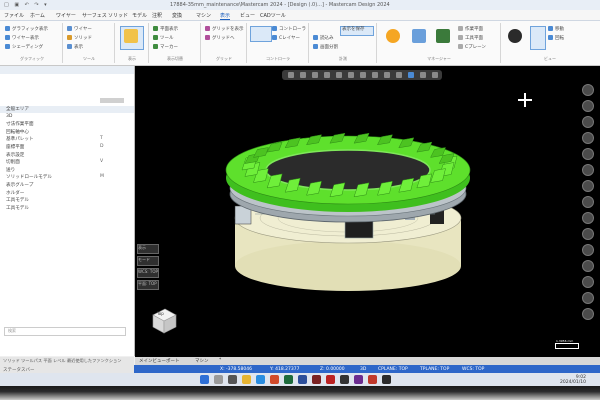 This screenshot has height=400, width=600. Describe the element at coordinates (286, 38) in the screenshot. I see `controller-button-2: Cレイヤー` at that location.